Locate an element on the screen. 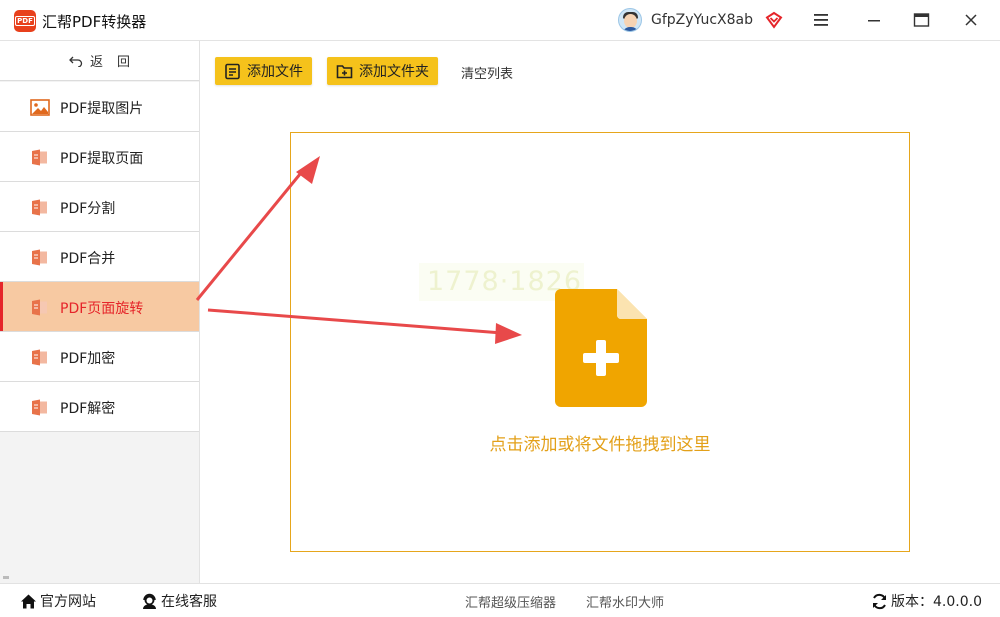 The width and height of the screenshot is (1000, 617). back-arrow-icon is located at coordinates (76, 61).